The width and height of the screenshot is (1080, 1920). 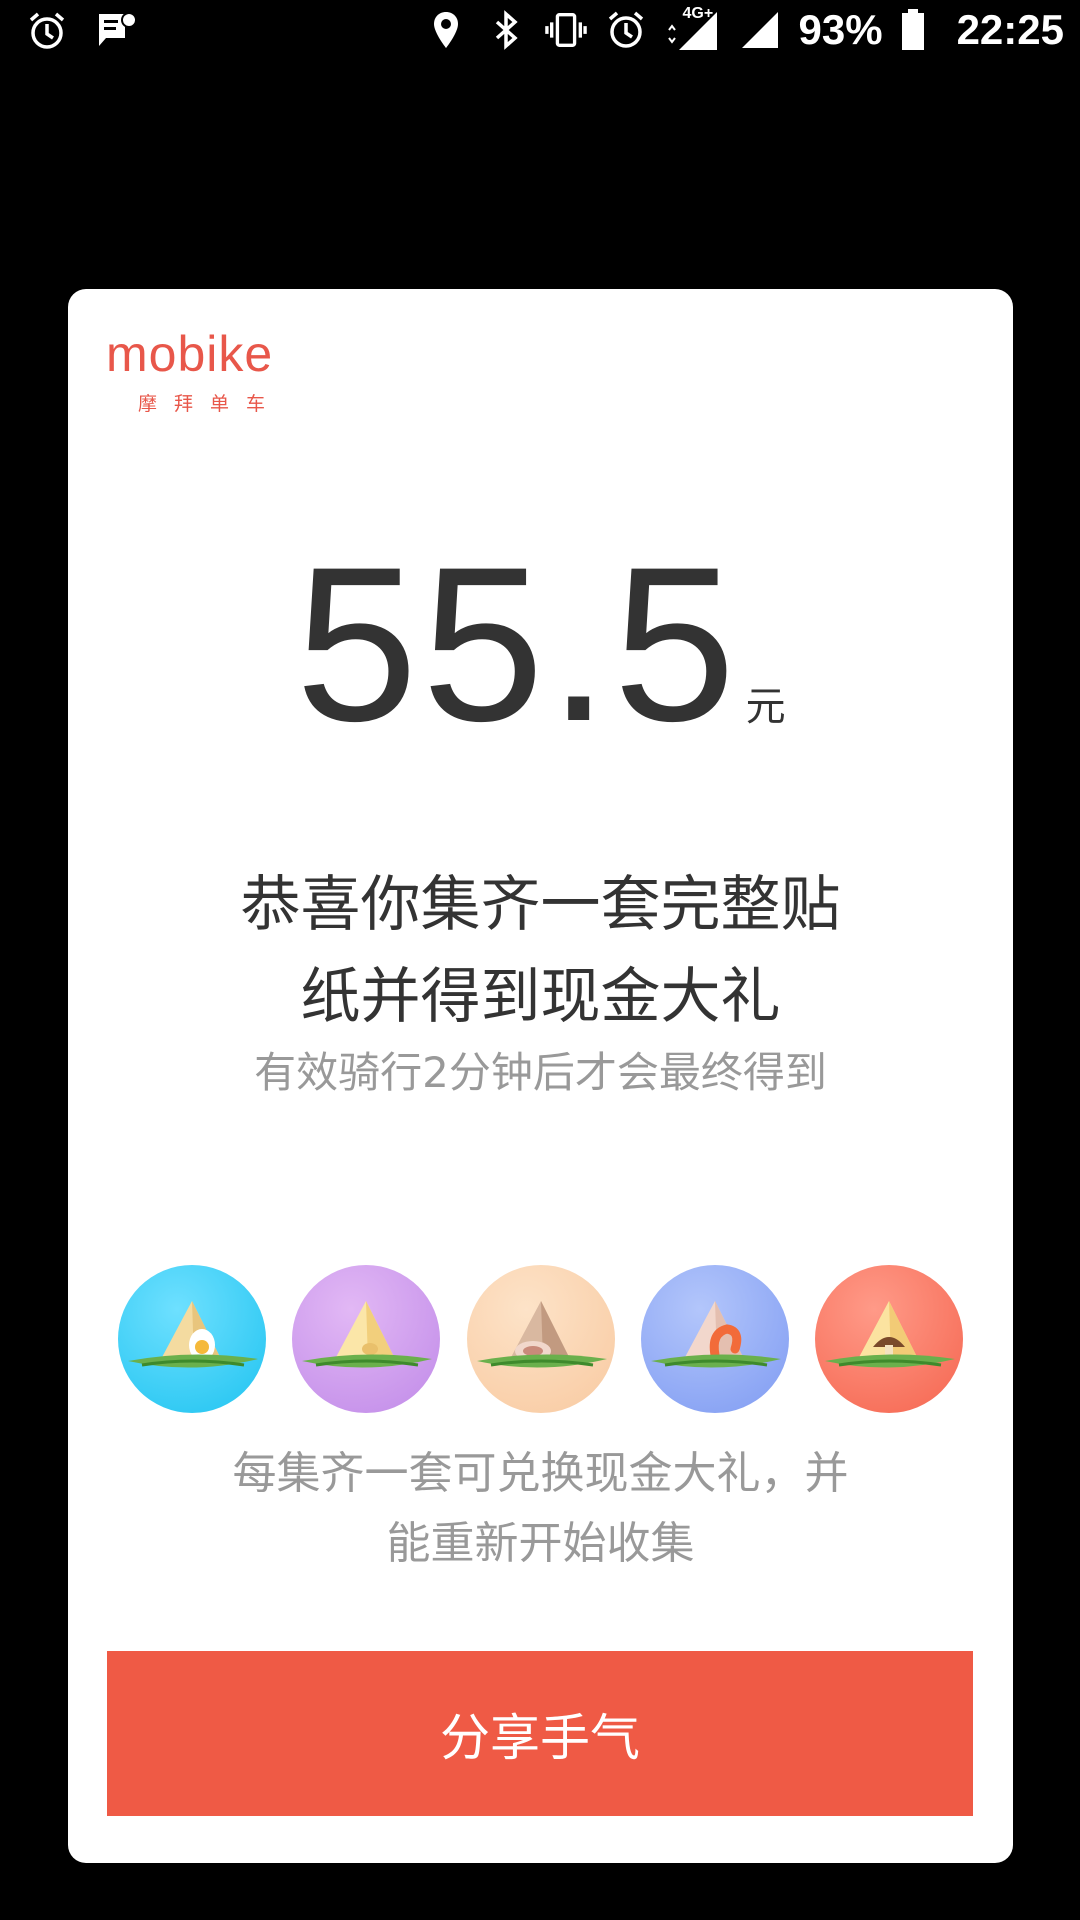 I want to click on cash-amount: 55.5 元, so click(x=540, y=644).